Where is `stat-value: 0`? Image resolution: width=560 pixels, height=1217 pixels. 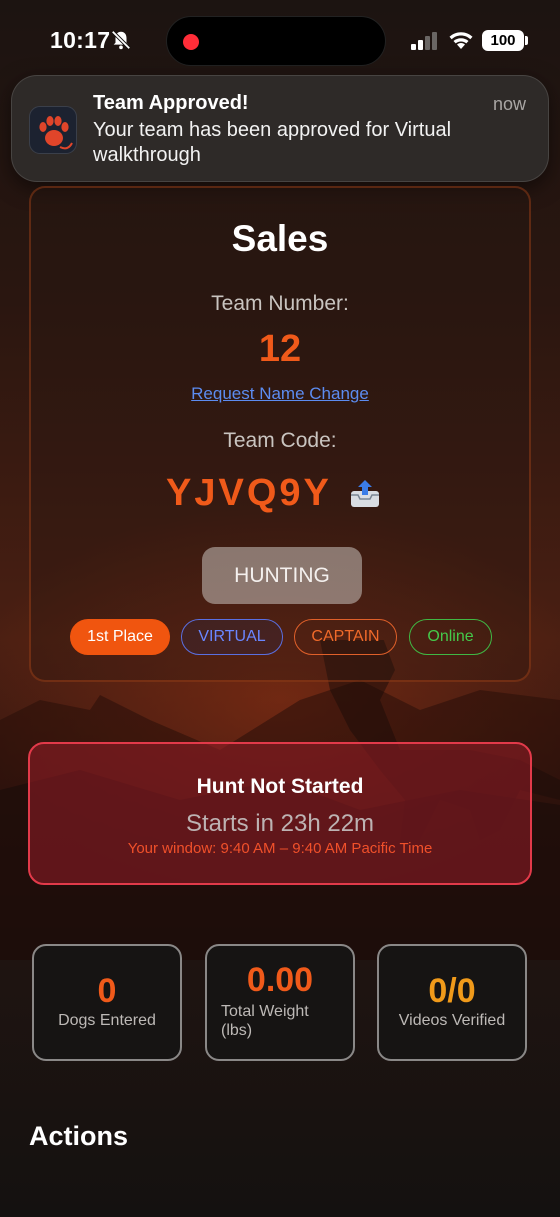
stat-value: 0 is located at coordinates (107, 991).